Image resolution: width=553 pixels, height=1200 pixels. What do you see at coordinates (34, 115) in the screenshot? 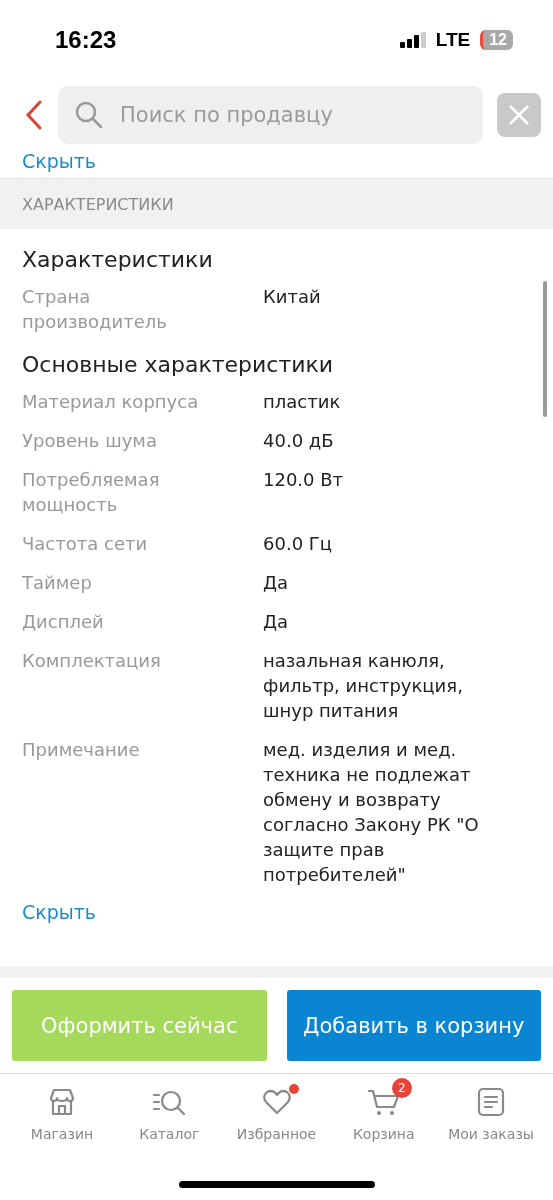
I see `back-button` at bounding box center [34, 115].